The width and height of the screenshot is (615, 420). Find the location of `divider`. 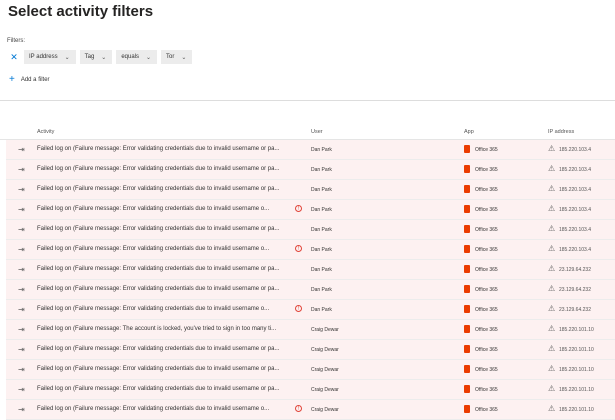

divider is located at coordinates (307, 100).